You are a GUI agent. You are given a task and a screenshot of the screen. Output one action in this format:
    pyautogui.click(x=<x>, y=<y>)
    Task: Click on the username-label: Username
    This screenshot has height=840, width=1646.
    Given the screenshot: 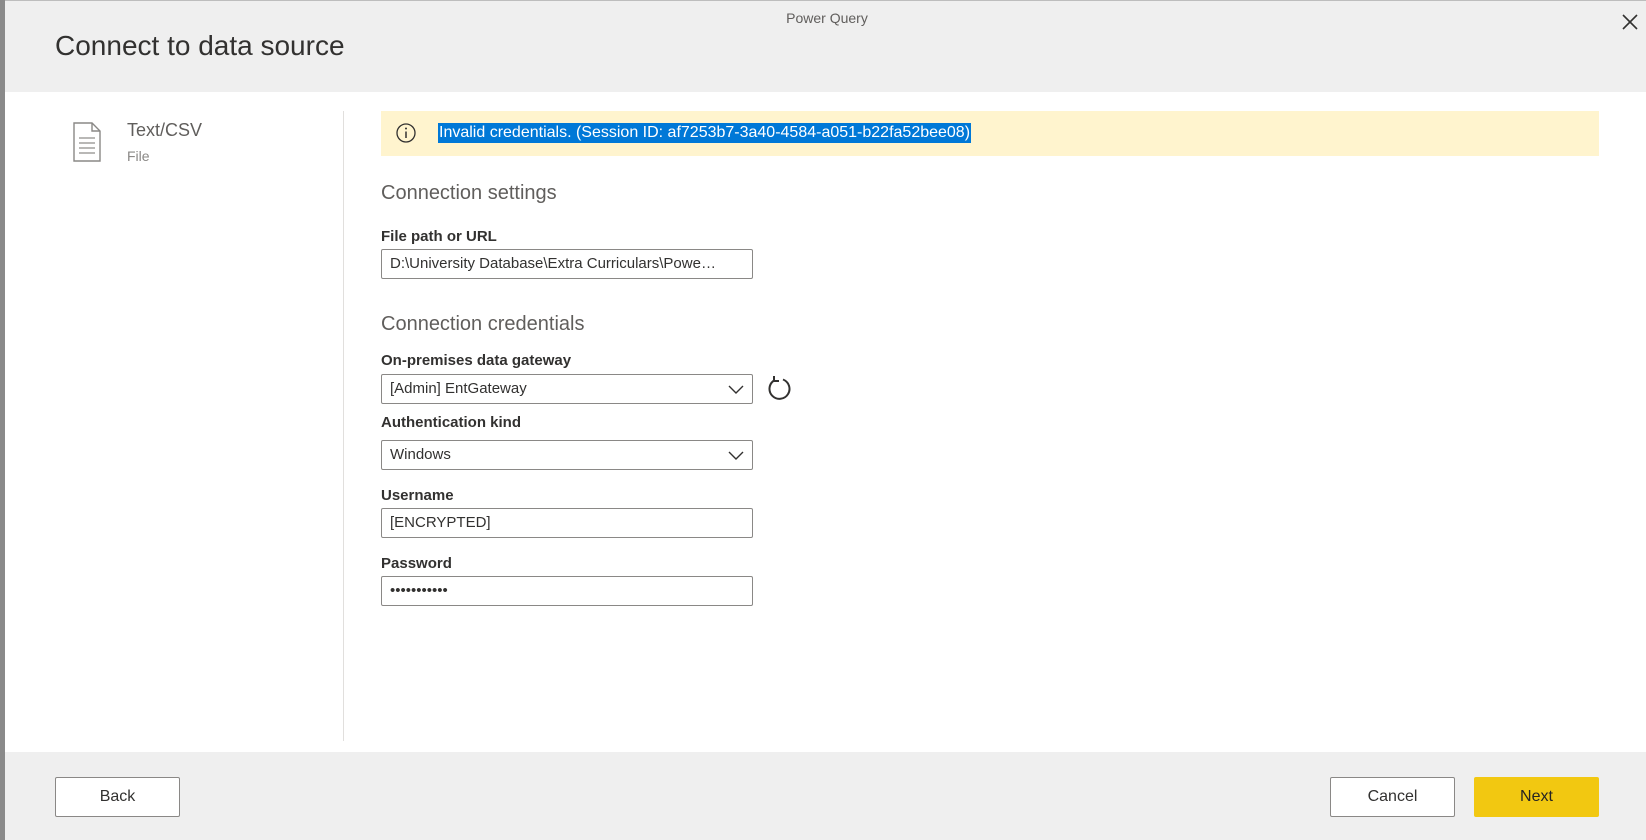 What is the action you would take?
    pyautogui.click(x=417, y=495)
    